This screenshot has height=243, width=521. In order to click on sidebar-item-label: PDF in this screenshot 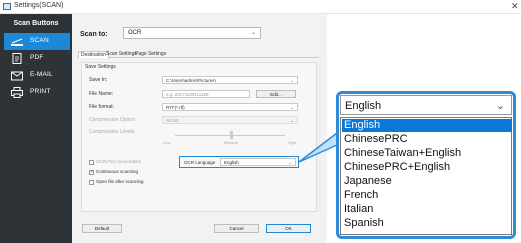, I will do `click(37, 57)`.